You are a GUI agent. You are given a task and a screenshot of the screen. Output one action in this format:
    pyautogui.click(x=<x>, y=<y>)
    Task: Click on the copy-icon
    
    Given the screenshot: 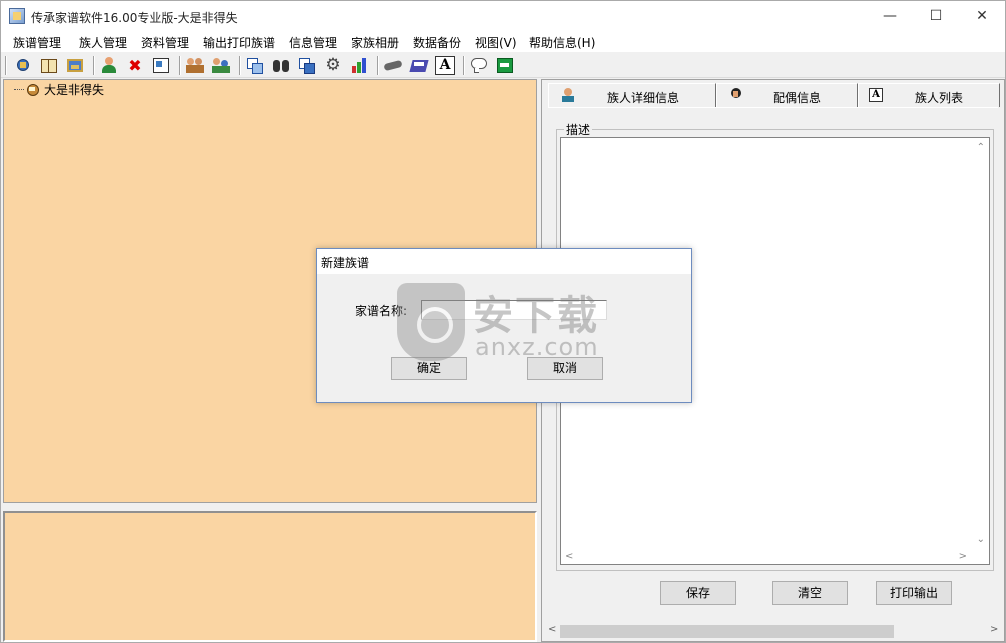 What is the action you would take?
    pyautogui.click(x=307, y=65)
    